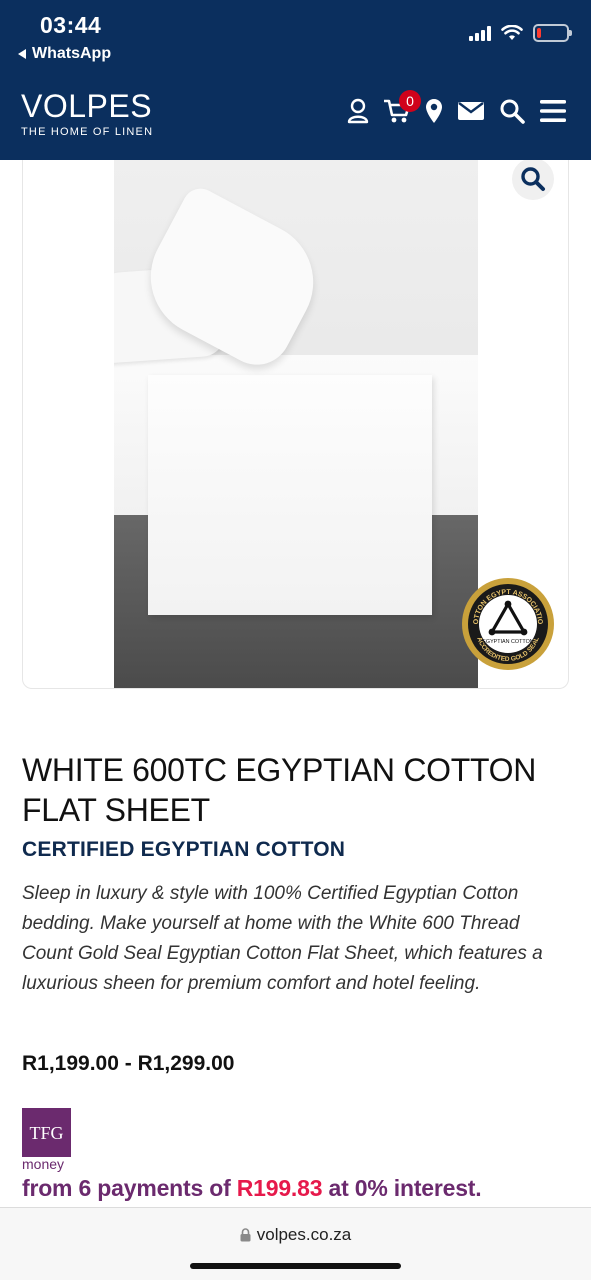  I want to click on location-icon, so click(434, 111).